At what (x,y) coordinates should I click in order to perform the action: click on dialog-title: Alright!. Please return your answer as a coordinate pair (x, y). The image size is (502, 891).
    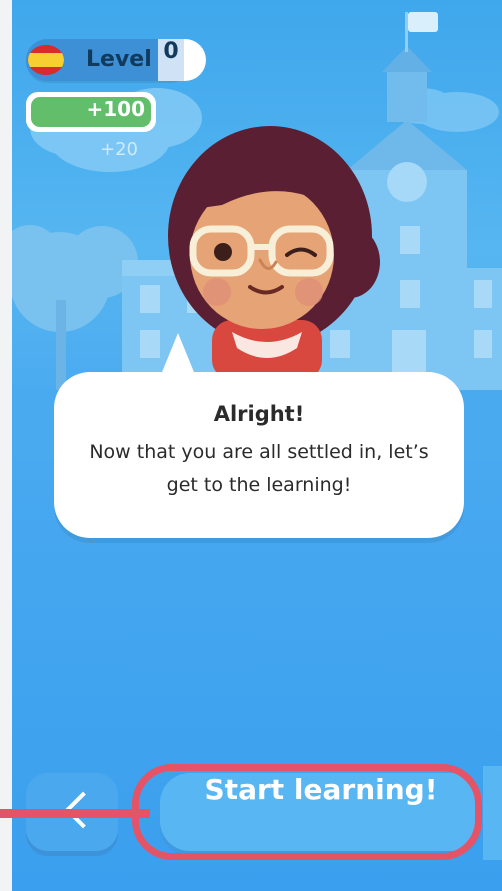
    Looking at the image, I should click on (259, 414).